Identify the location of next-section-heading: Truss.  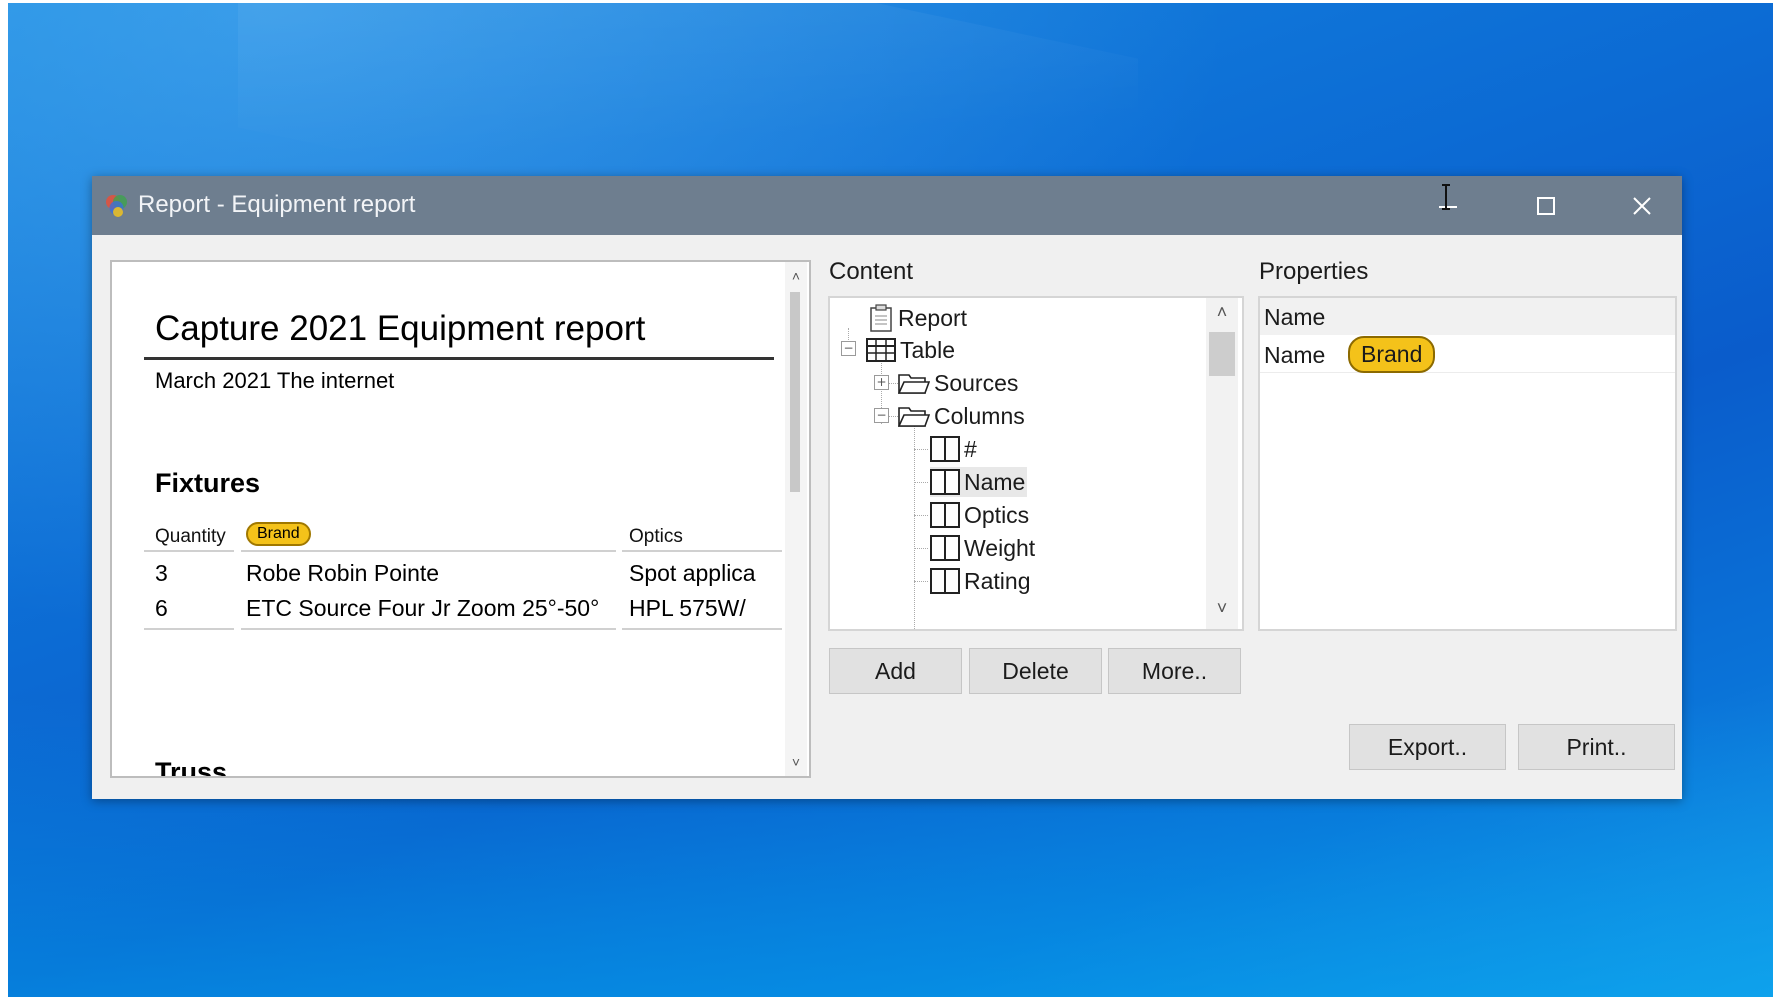
(191, 766).